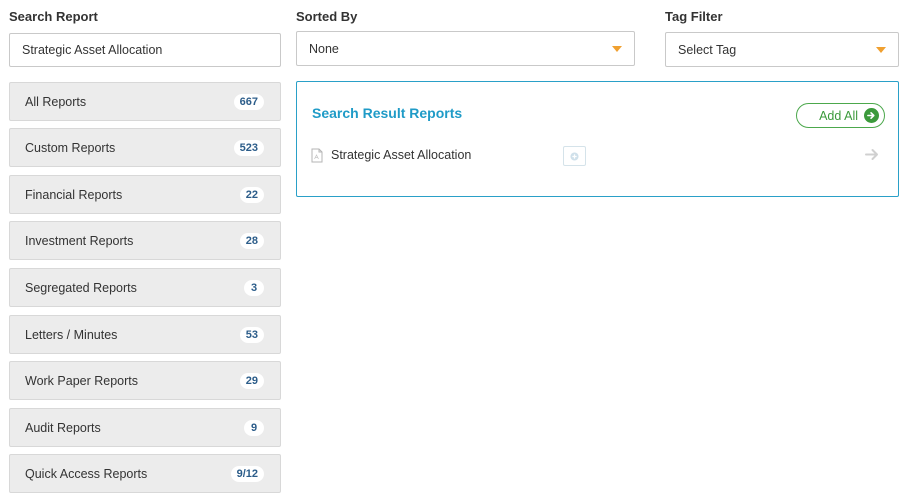 The height and width of the screenshot is (502, 907). I want to click on sidebar-item-financial-reports: Financial Reports 22, so click(145, 194).